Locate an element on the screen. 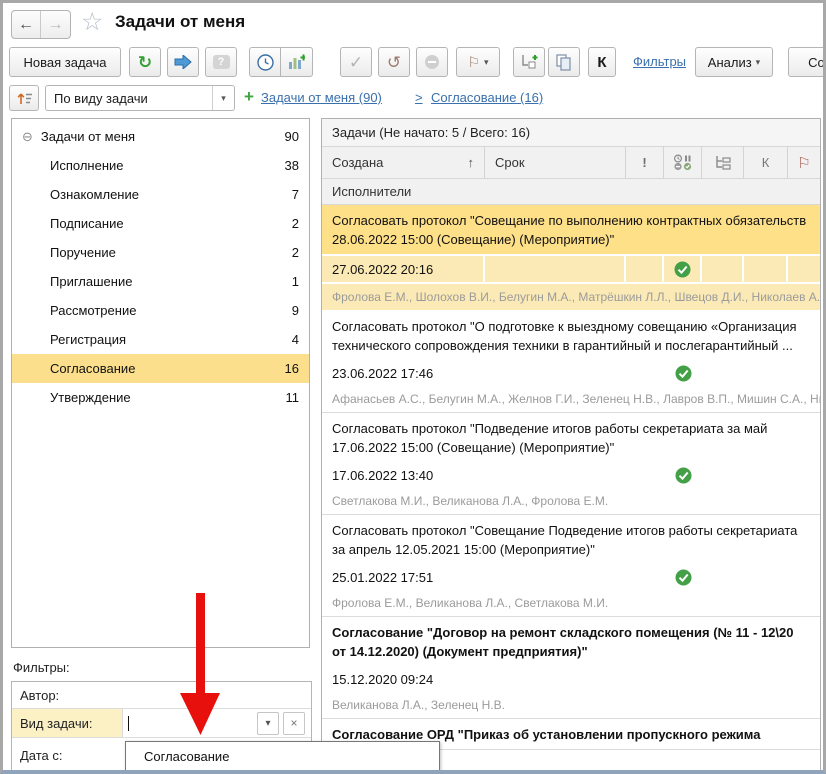 This screenshot has height=774, width=826. tree-item-podpisanie: Подписание 2 is located at coordinates (160, 223).